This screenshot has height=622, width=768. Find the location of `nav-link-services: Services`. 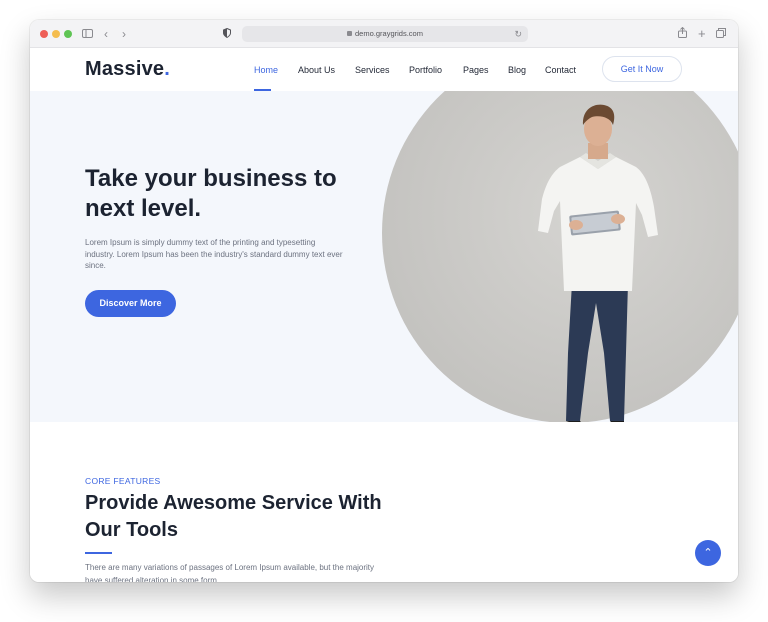

nav-link-services: Services is located at coordinates (372, 70).